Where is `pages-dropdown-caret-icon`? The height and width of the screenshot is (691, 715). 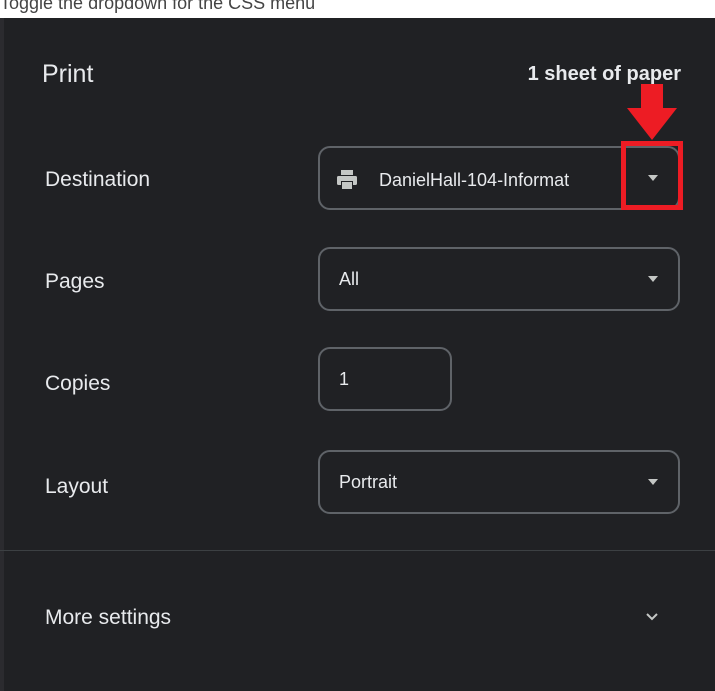
pages-dropdown-caret-icon is located at coordinates (653, 279).